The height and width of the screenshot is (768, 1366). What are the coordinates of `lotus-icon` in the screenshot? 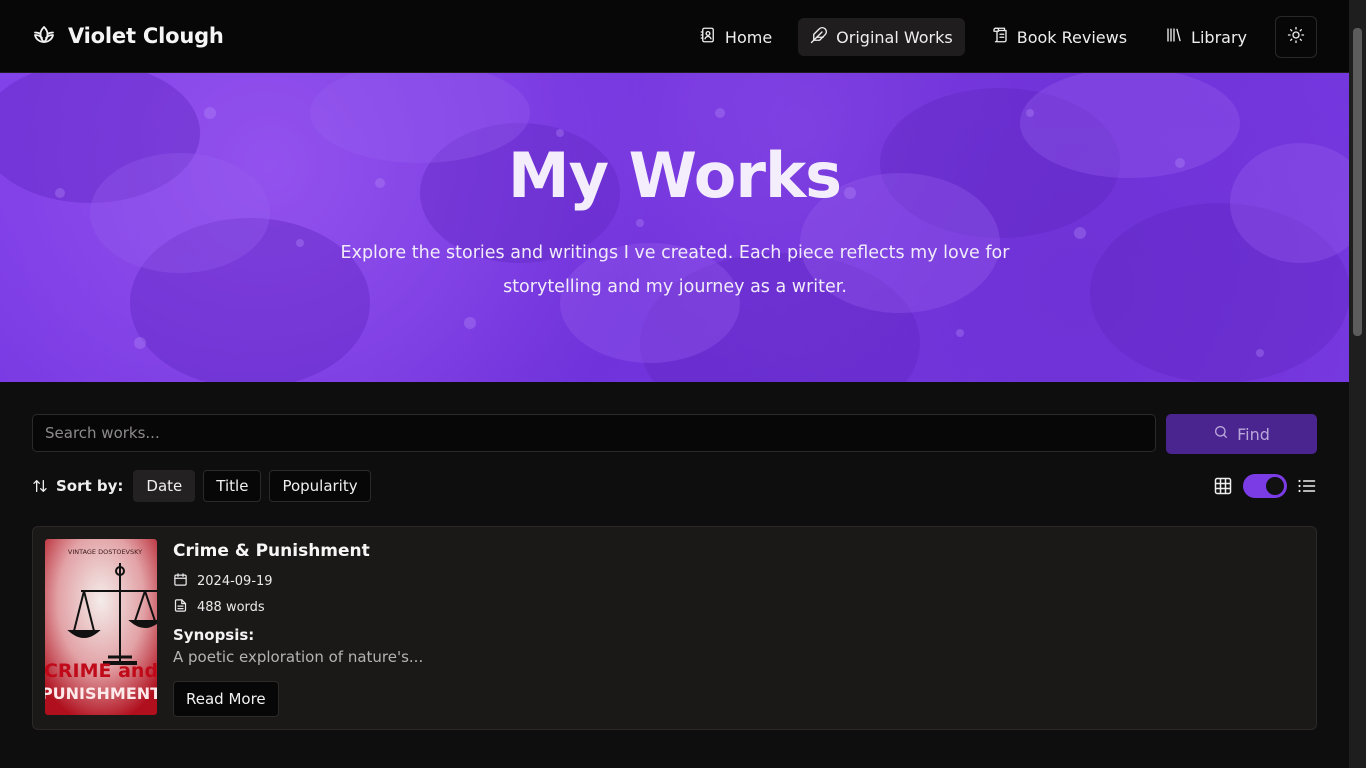 It's located at (44, 36).